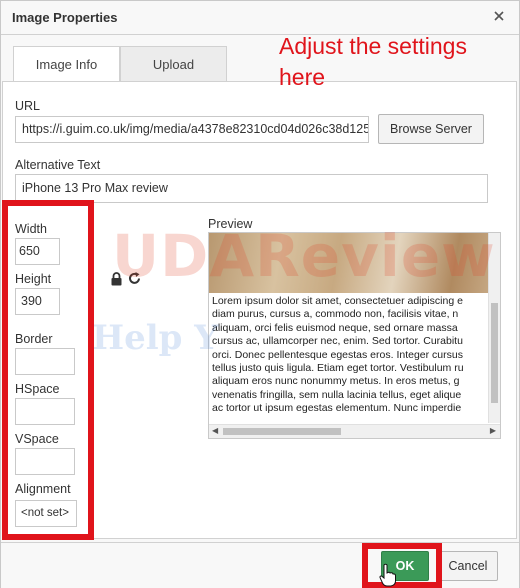  What do you see at coordinates (215, 430) in the screenshot?
I see `scroll-left-icon: ◀` at bounding box center [215, 430].